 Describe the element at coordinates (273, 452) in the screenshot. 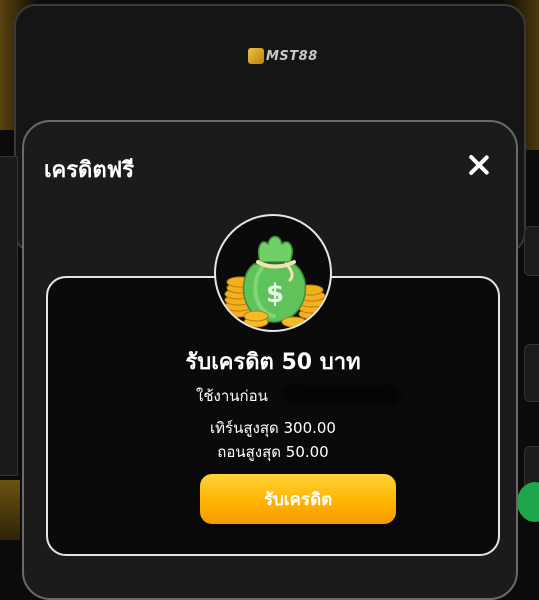

I see `max-withdraw: ถอนสูงสุด 50.00` at that location.